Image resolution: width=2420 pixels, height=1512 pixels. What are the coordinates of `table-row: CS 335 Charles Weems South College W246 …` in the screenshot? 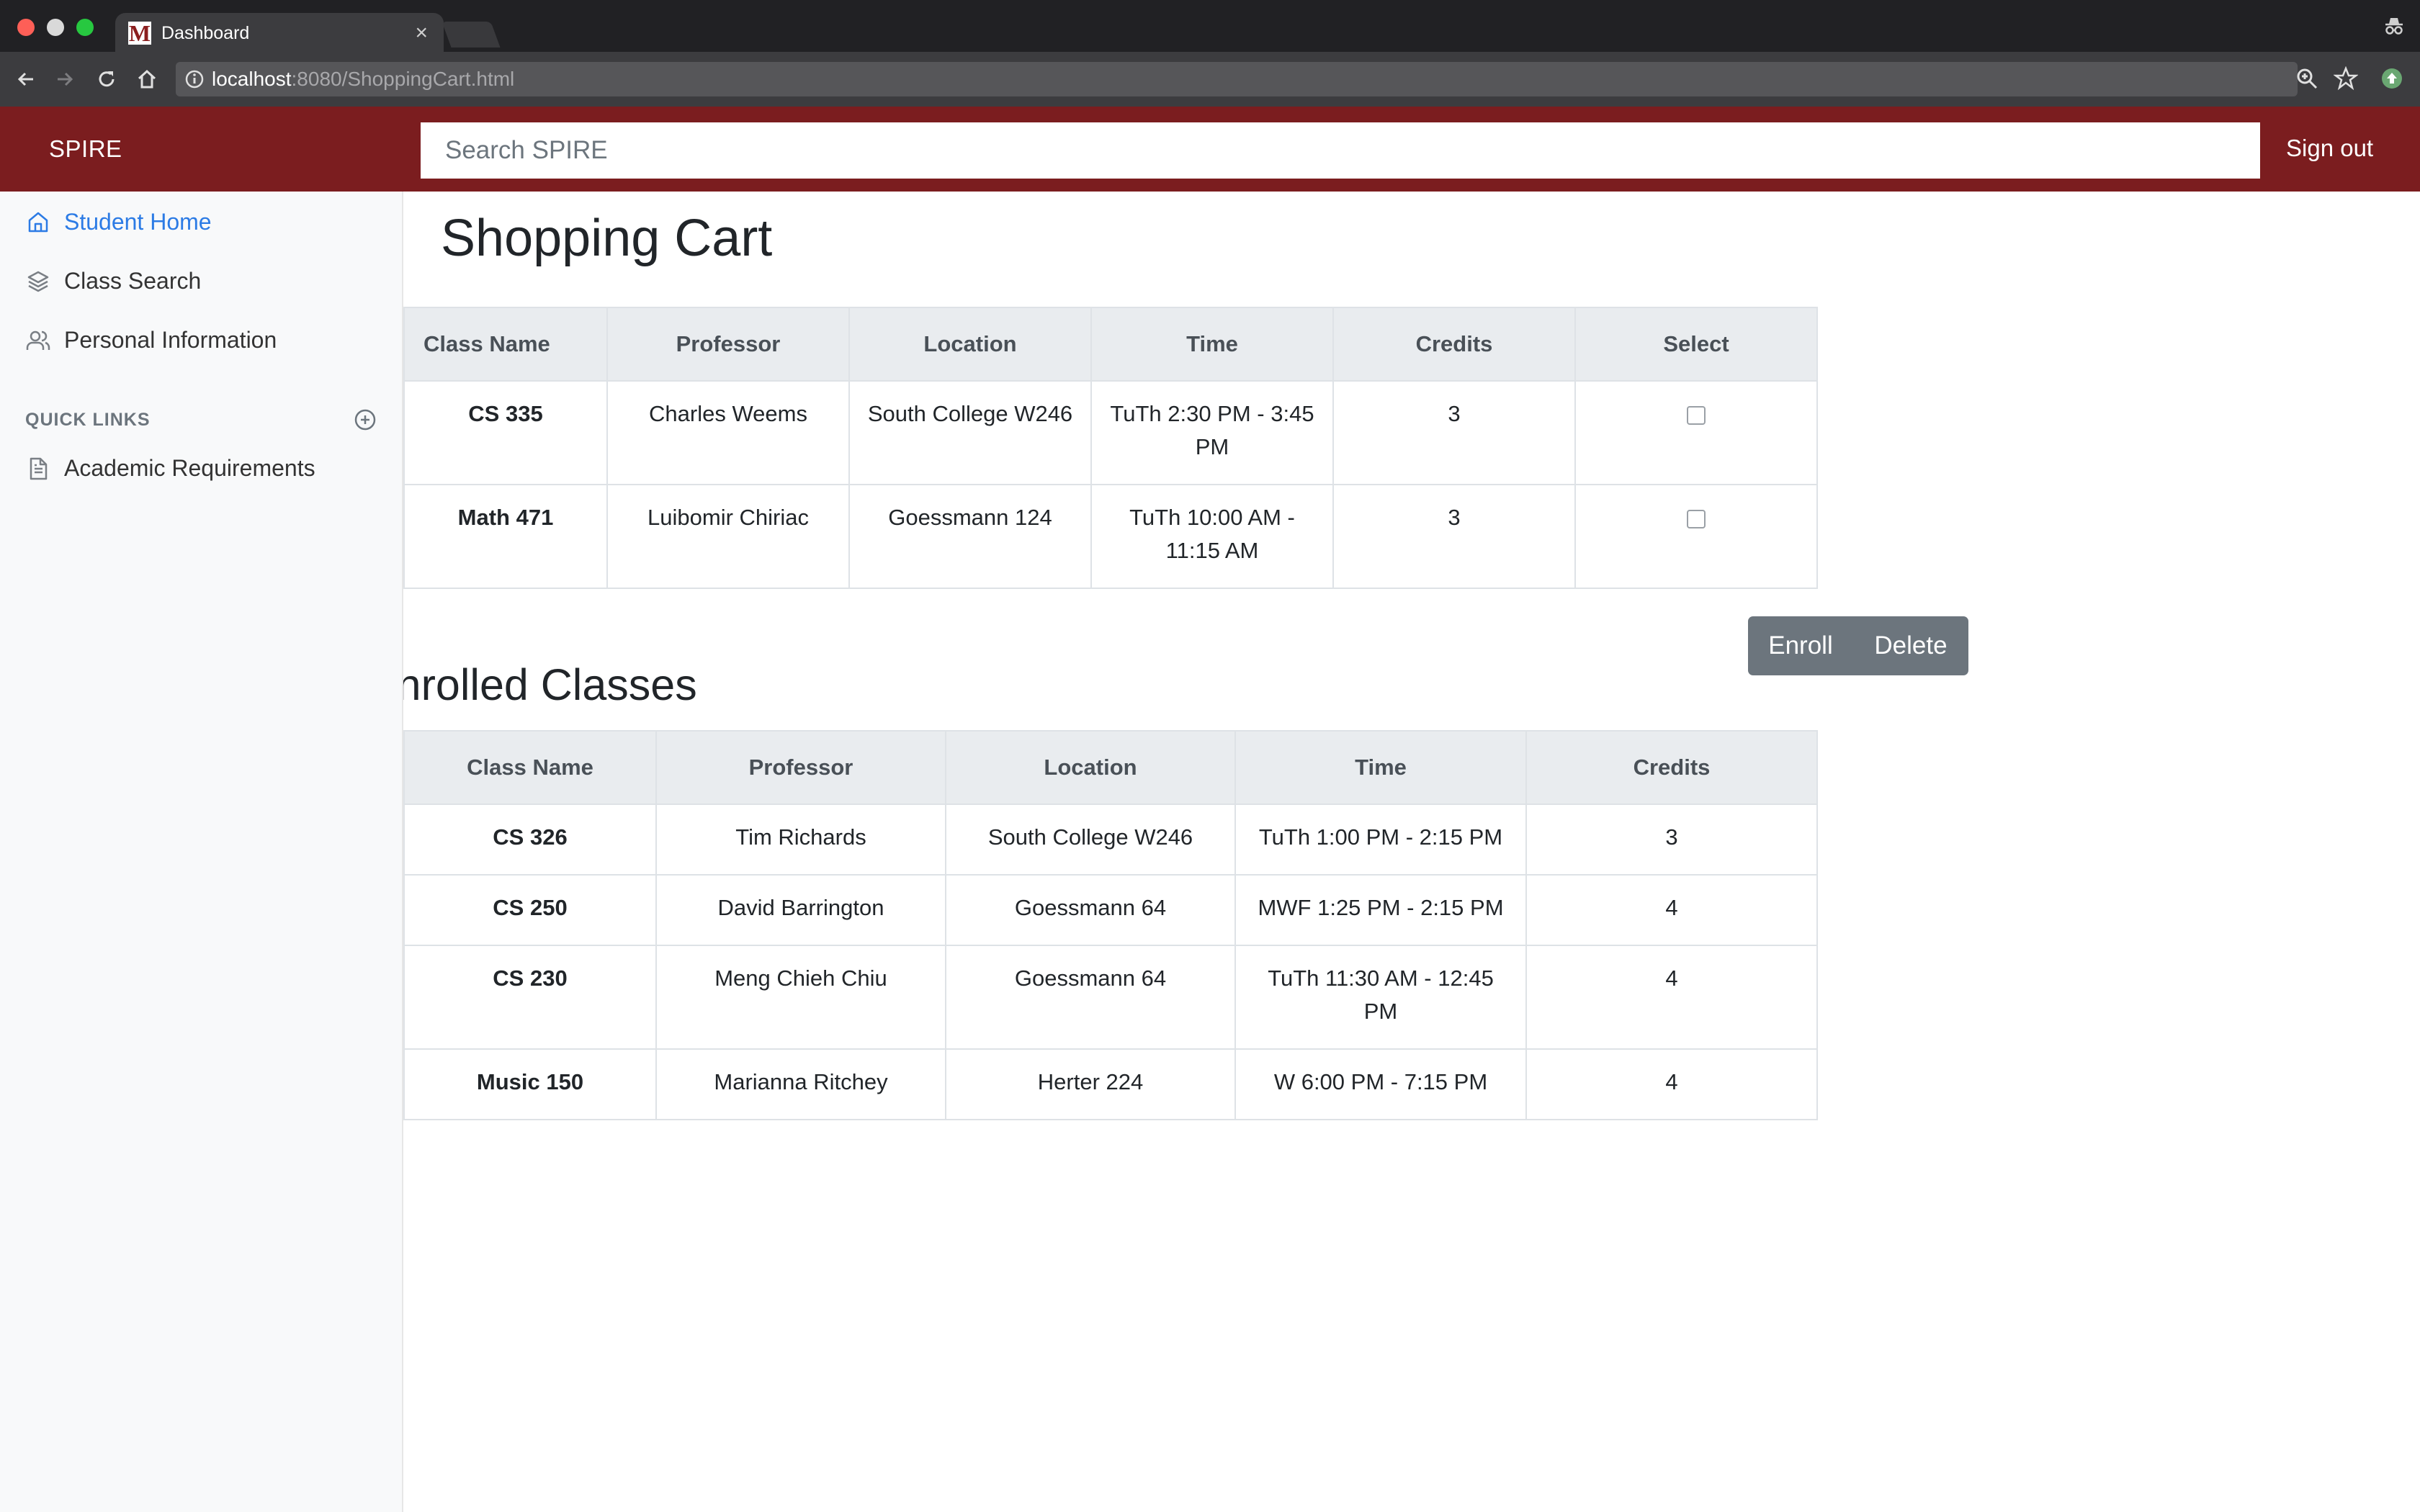 It's located at (1110, 432).